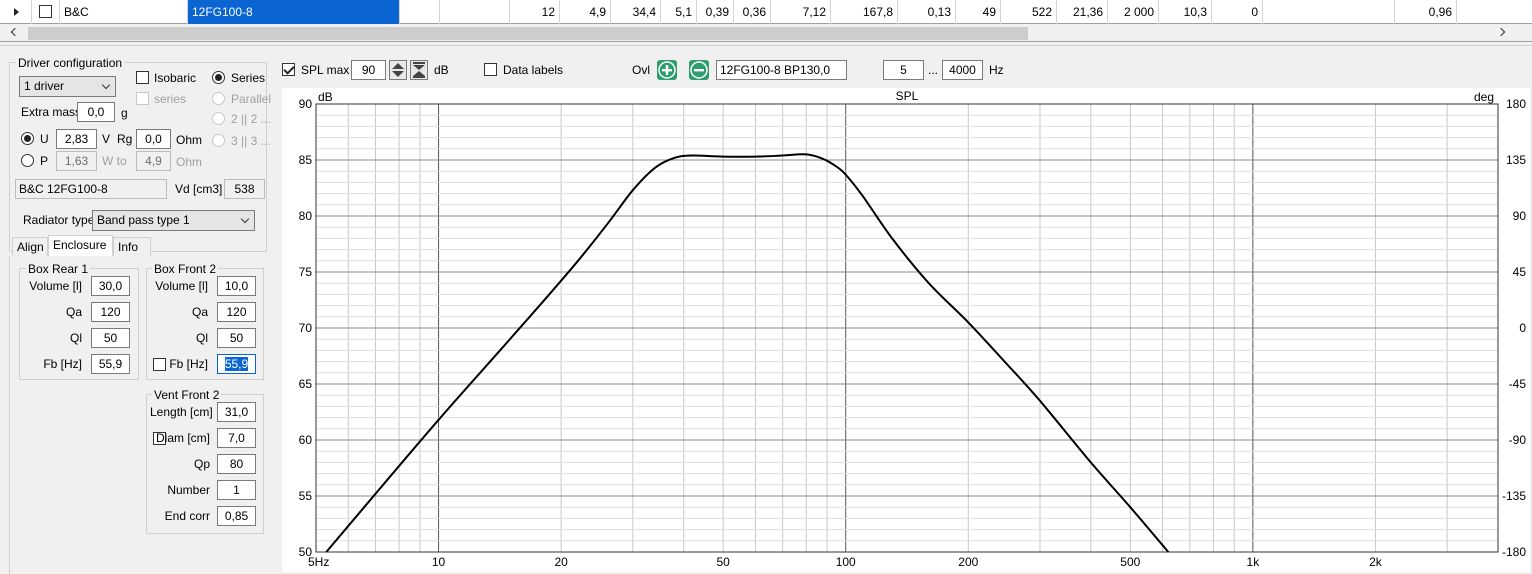 The width and height of the screenshot is (1532, 574). Describe the element at coordinates (236, 464) in the screenshot. I see `field-input: 80` at that location.